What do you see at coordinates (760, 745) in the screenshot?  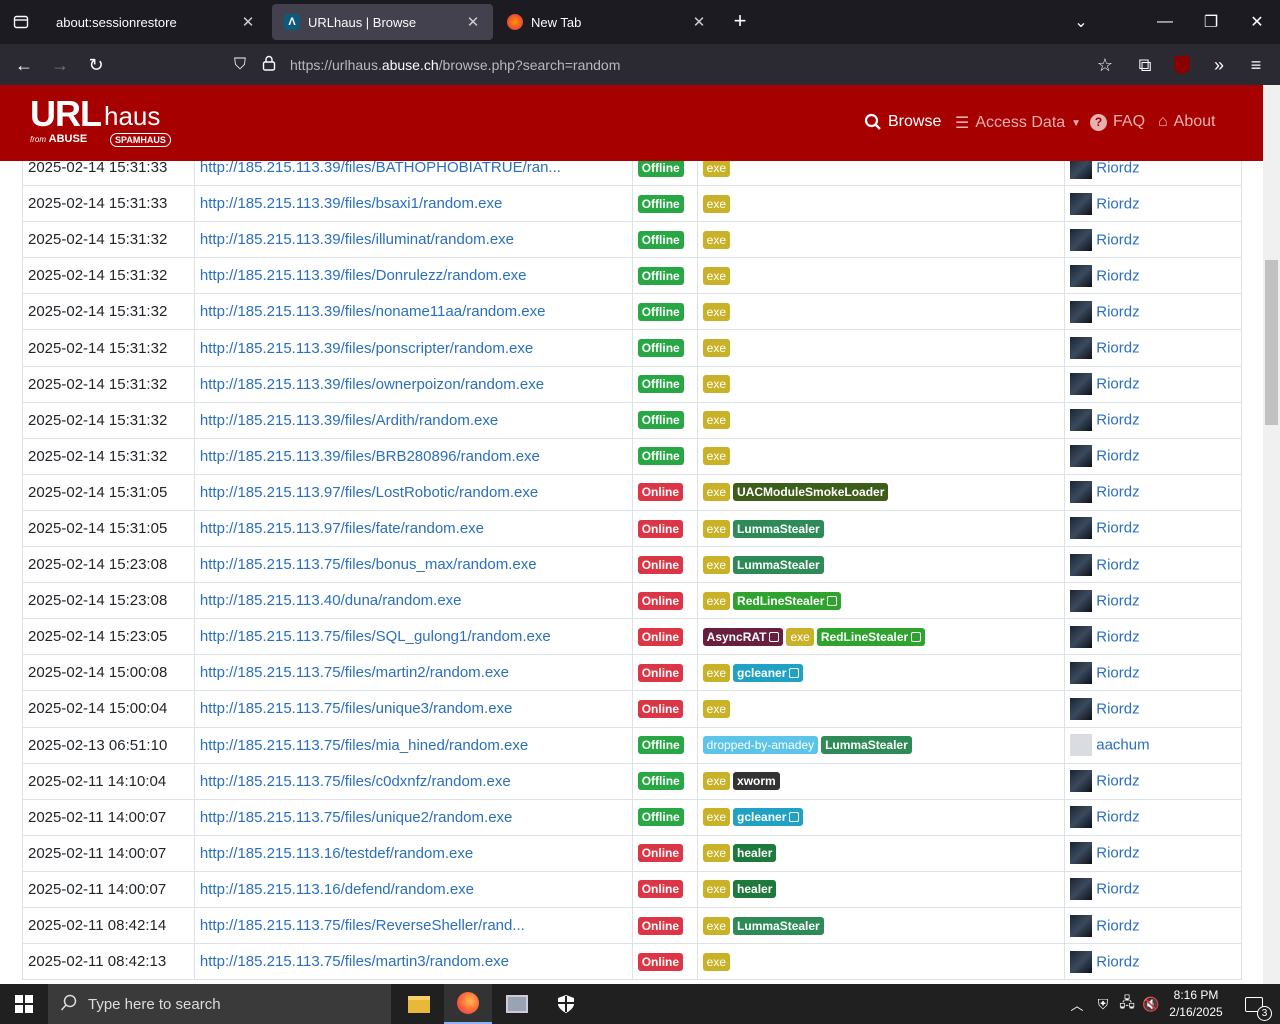 I see `tag-badge: dropped-by-amadey` at bounding box center [760, 745].